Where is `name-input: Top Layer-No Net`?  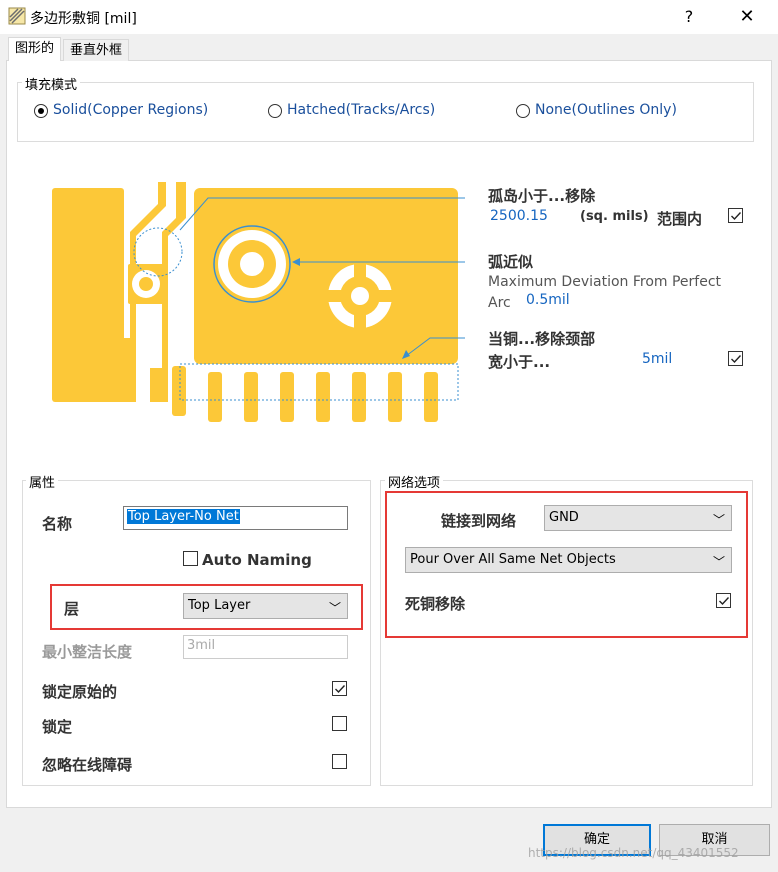
name-input: Top Layer-No Net is located at coordinates (235, 518).